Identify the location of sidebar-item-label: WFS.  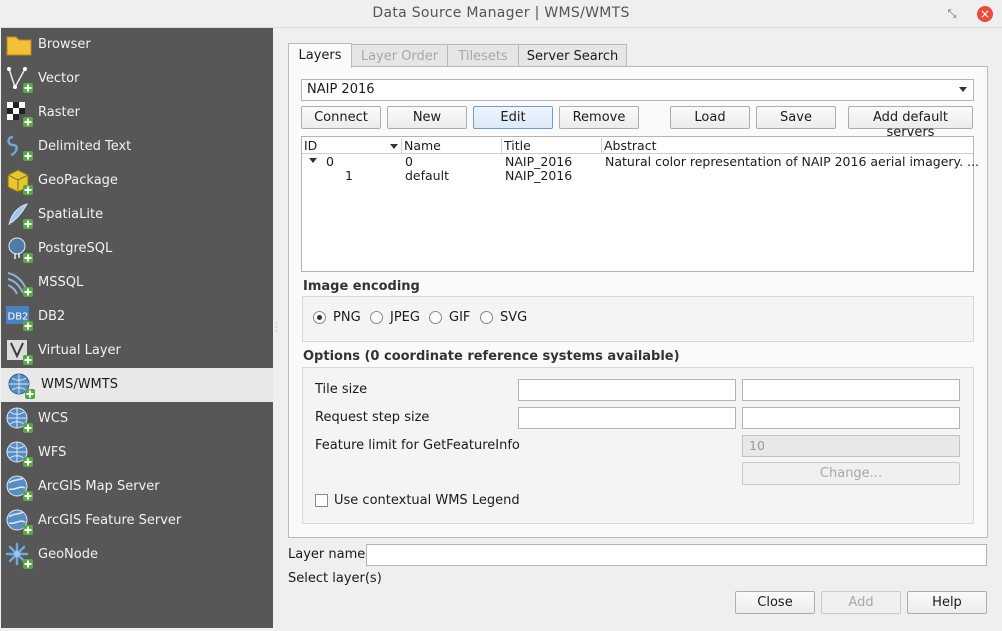
(52, 452).